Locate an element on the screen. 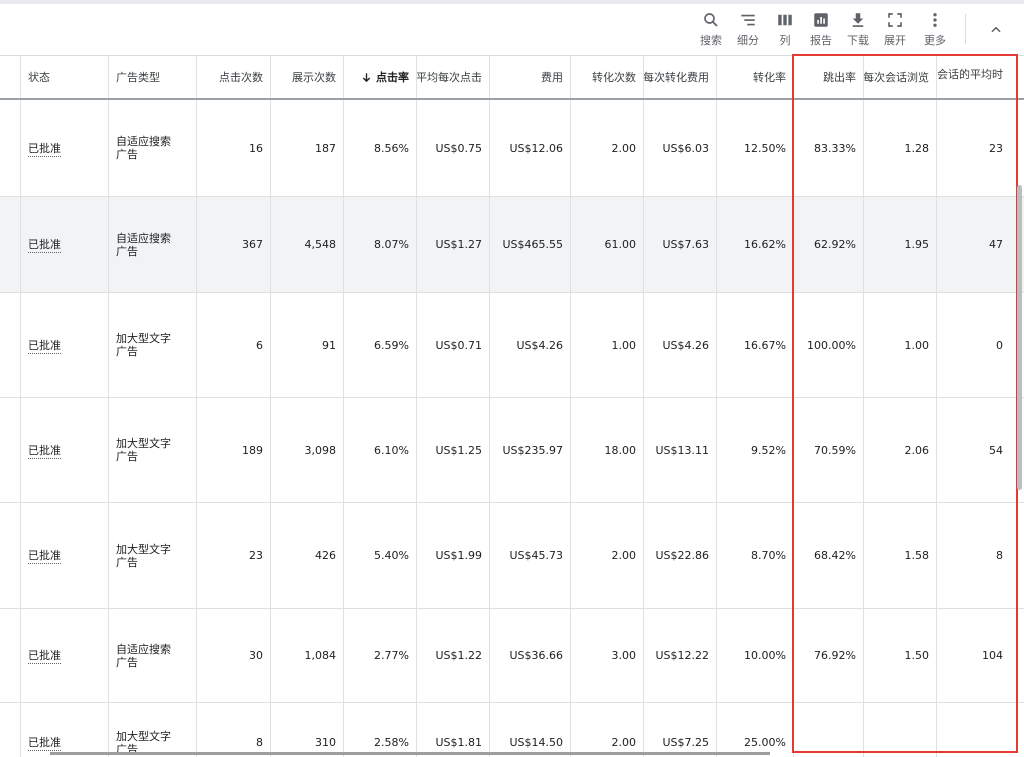  cell-value: US$6.03 is located at coordinates (685, 148).